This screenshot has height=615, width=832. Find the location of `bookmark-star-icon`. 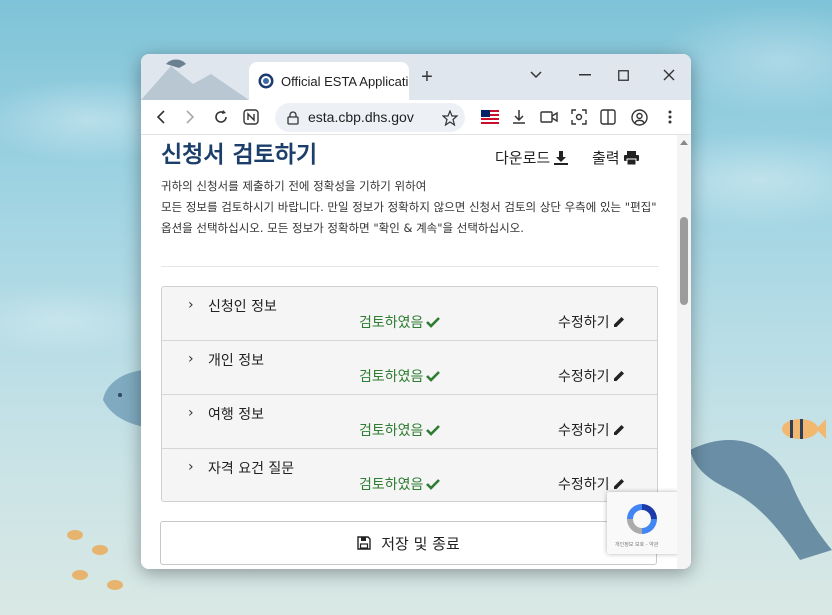

bookmark-star-icon is located at coordinates (450, 118).